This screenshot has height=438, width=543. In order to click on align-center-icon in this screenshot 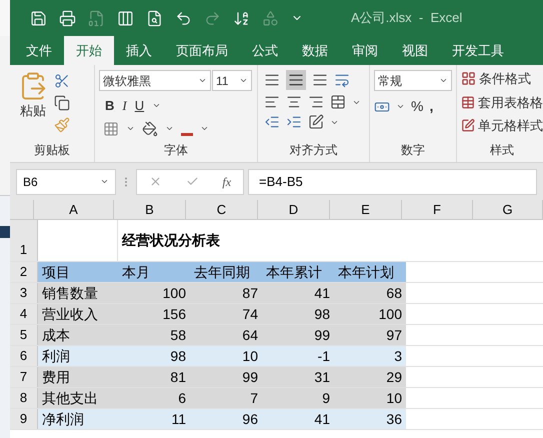, I will do `click(294, 102)`.